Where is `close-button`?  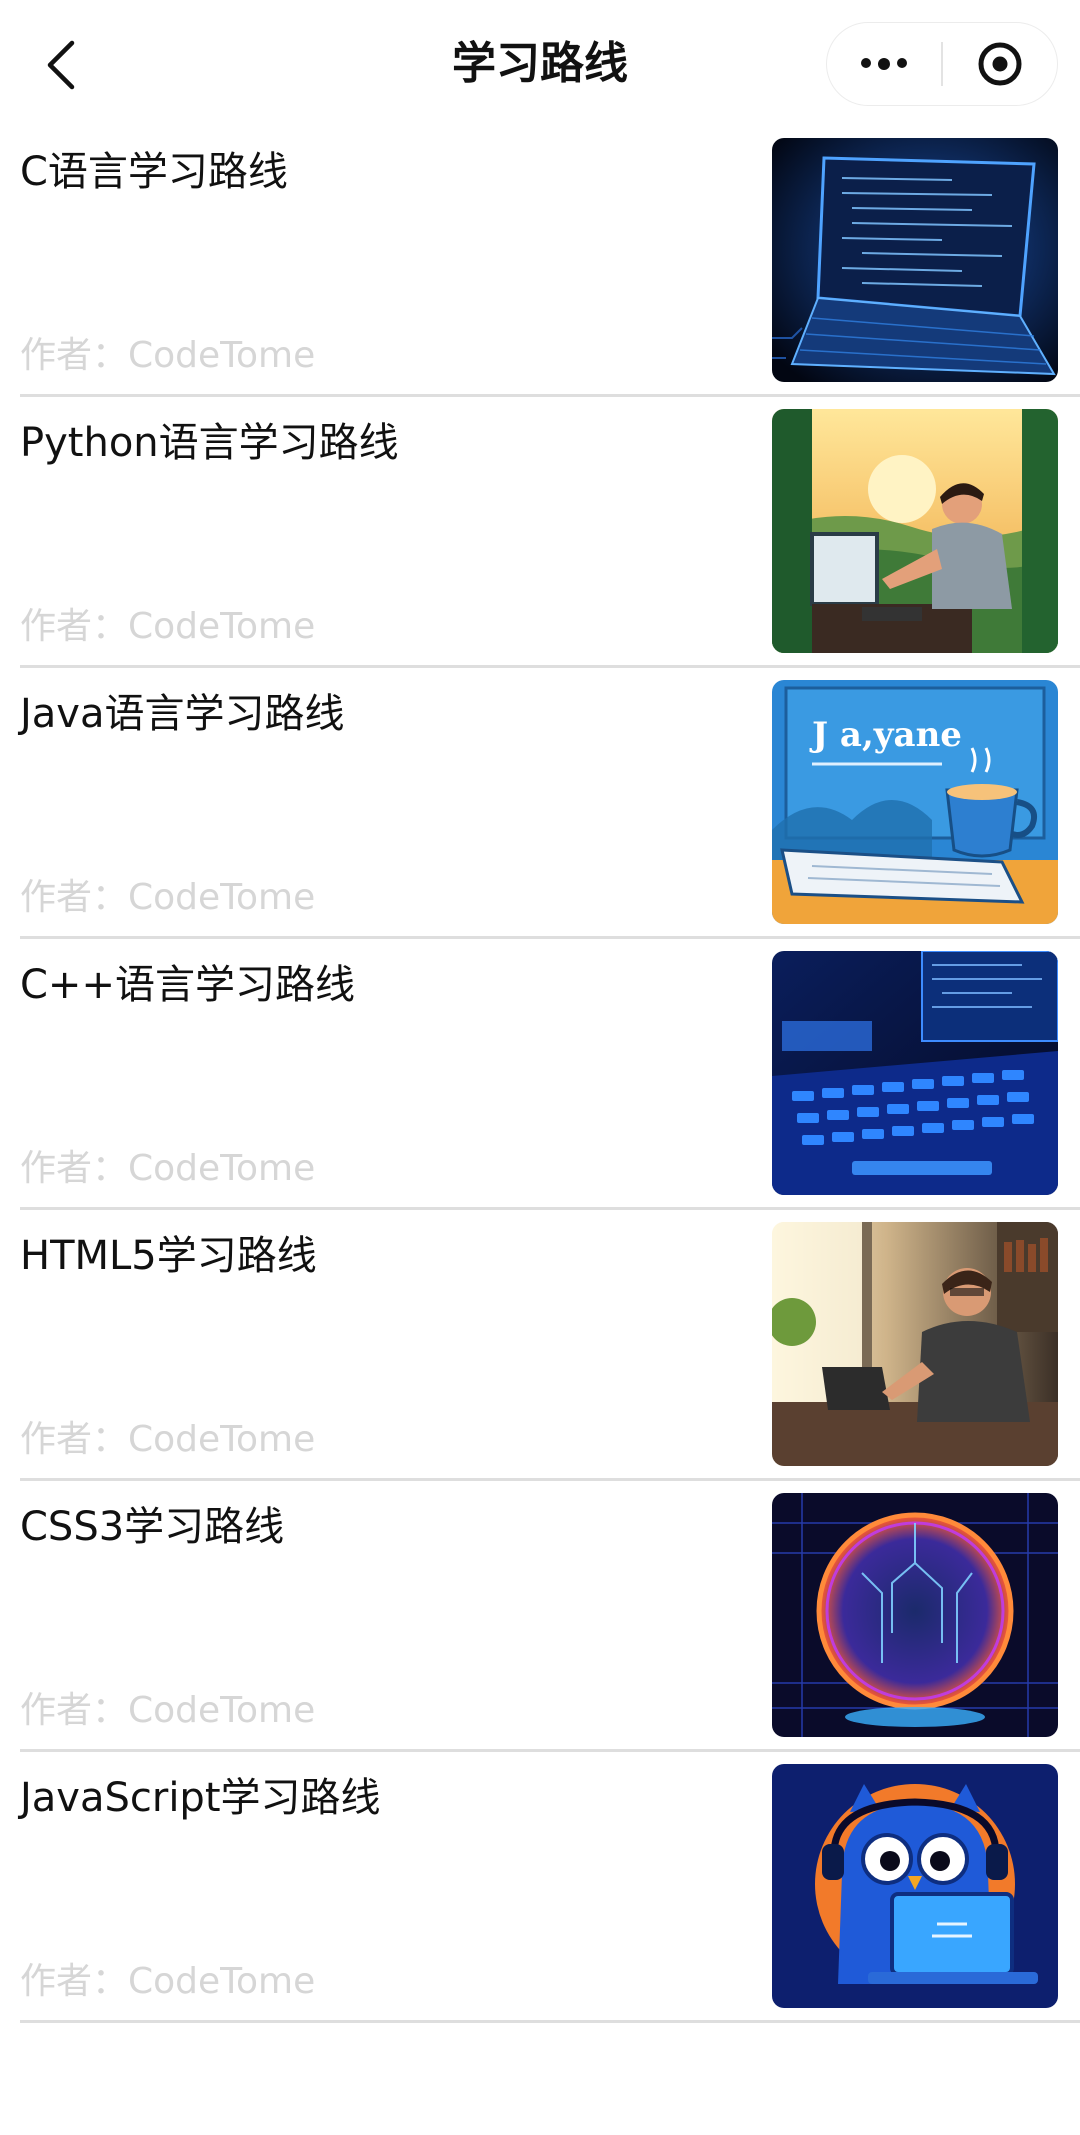 close-button is located at coordinates (1000, 64).